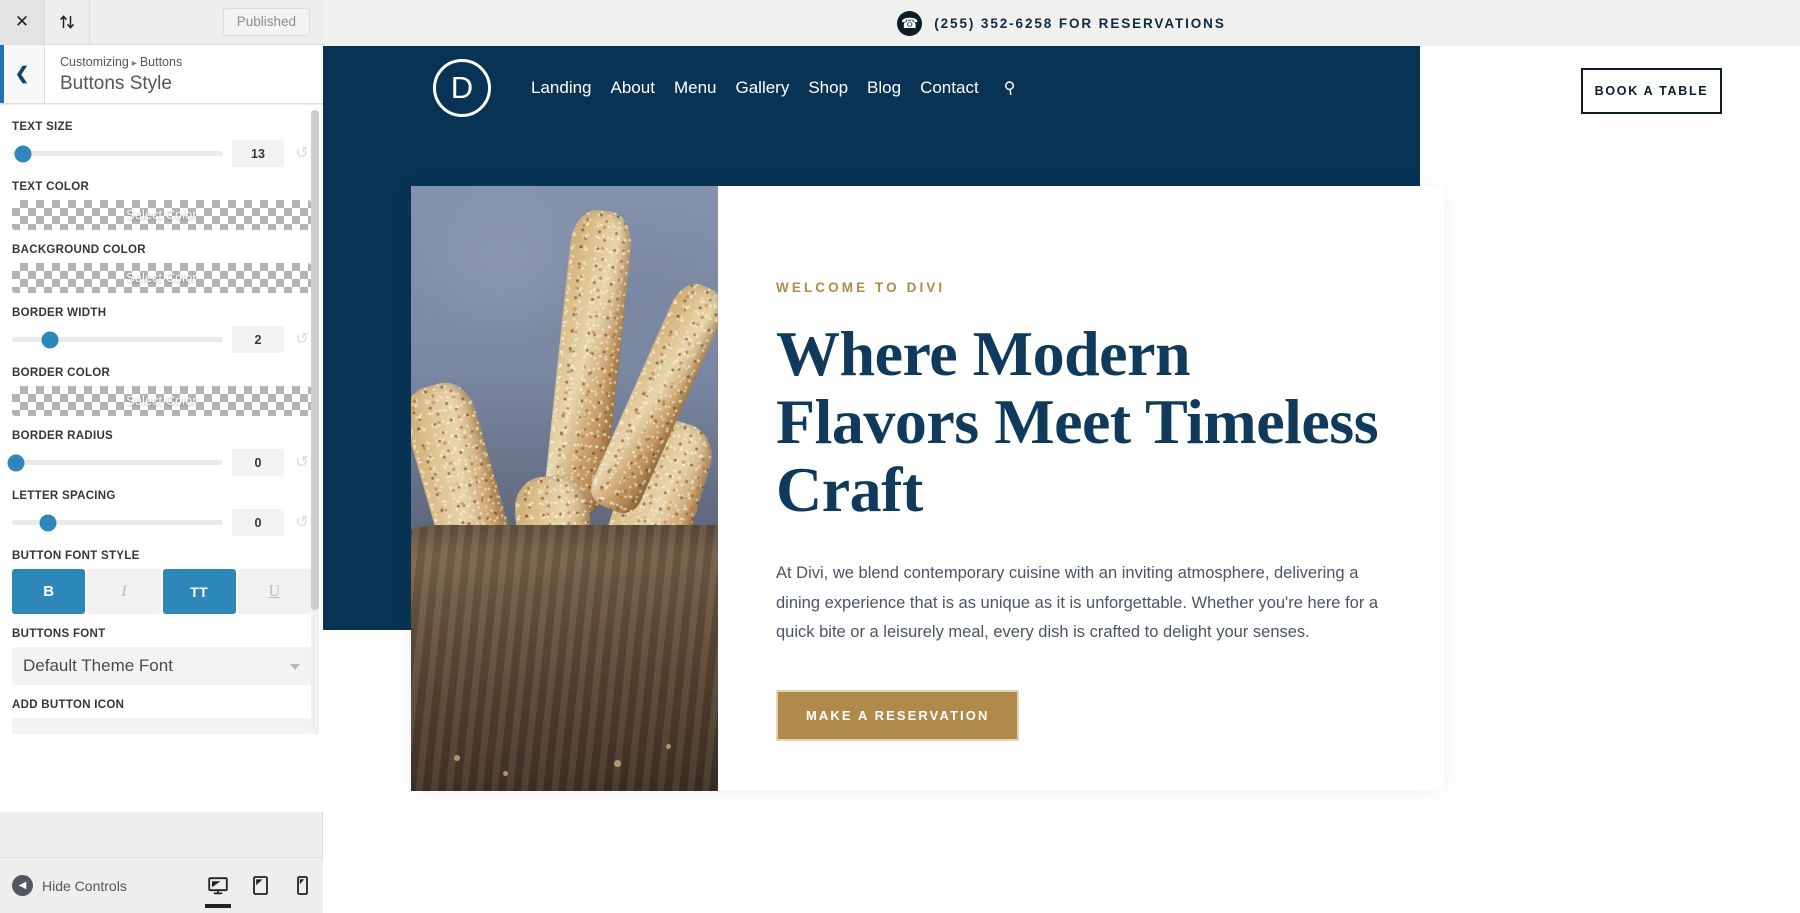 The width and height of the screenshot is (1800, 913). Describe the element at coordinates (633, 88) in the screenshot. I see `nav-item-about: About` at that location.